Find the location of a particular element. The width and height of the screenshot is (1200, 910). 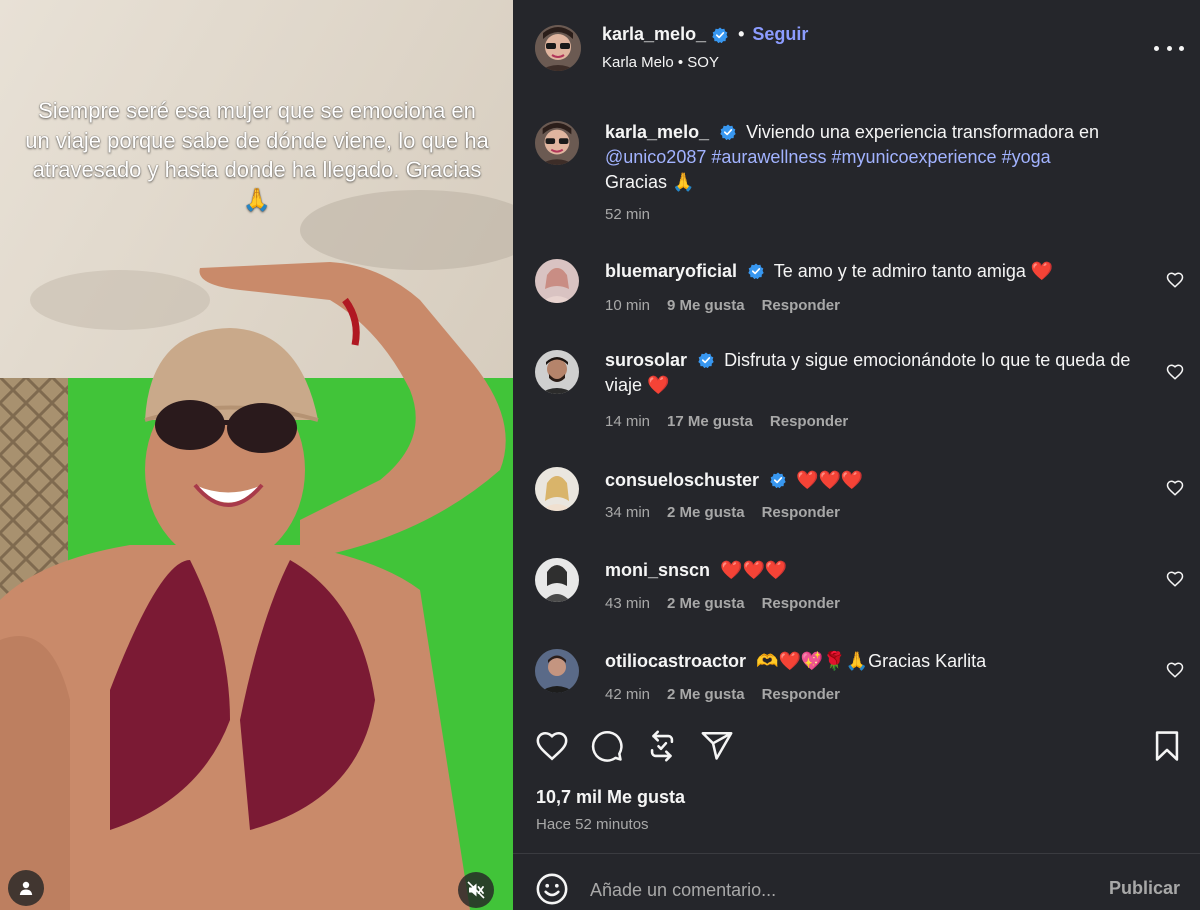

follow-button: Seguir is located at coordinates (780, 34).